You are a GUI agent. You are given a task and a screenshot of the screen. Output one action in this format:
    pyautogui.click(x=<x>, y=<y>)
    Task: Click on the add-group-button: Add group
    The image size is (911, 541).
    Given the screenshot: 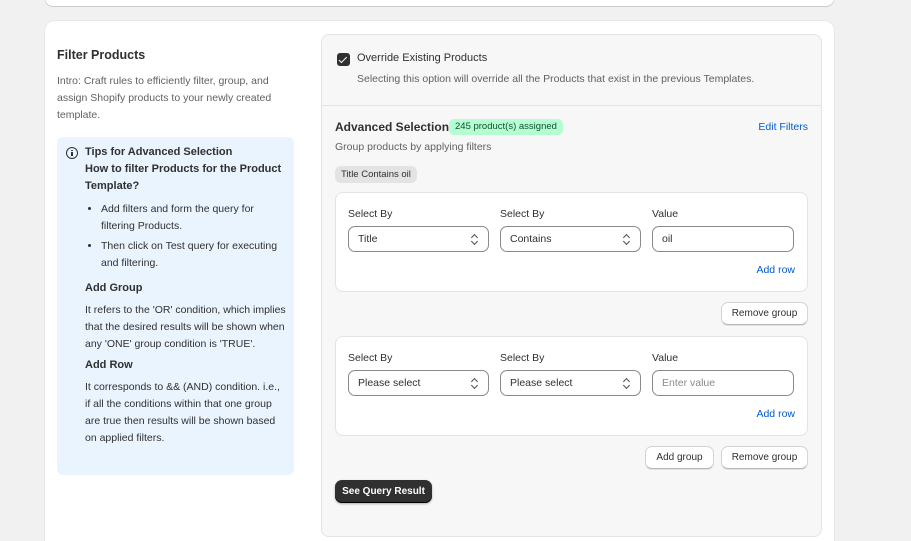 What is the action you would take?
    pyautogui.click(x=679, y=457)
    